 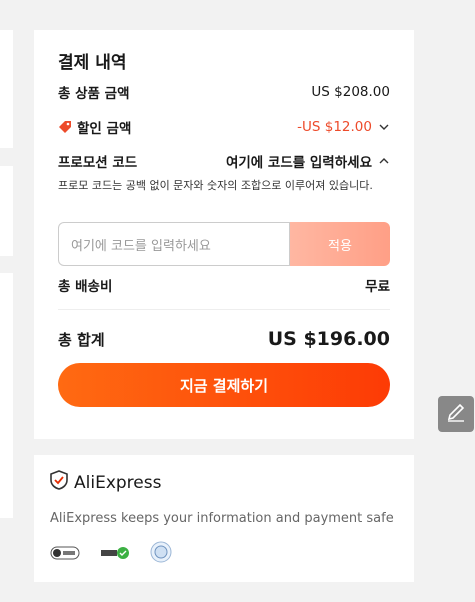 What do you see at coordinates (384, 161) in the screenshot?
I see `chevron-up-icon` at bounding box center [384, 161].